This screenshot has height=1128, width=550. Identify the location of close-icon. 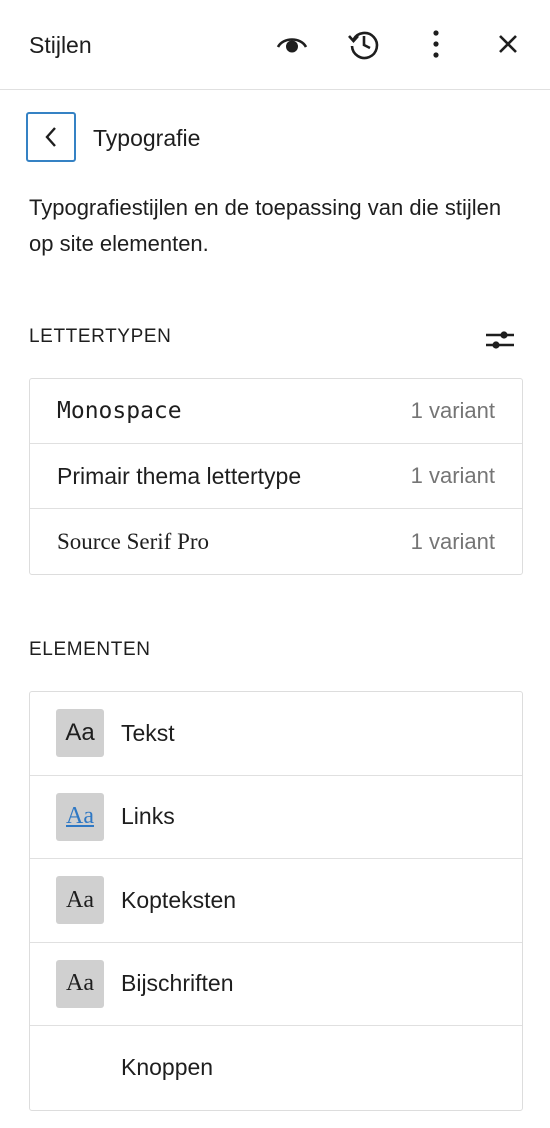
(508, 44).